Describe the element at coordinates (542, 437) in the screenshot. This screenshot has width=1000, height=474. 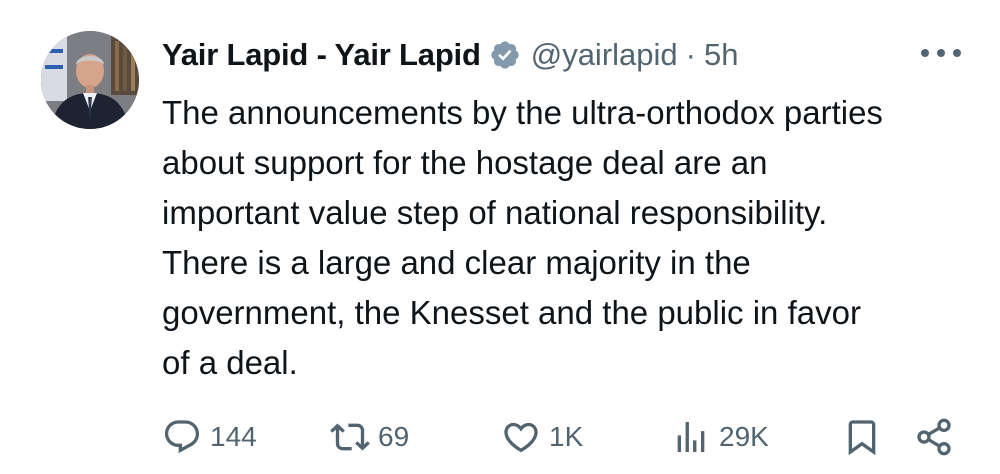
I see `like-button: 1K` at that location.